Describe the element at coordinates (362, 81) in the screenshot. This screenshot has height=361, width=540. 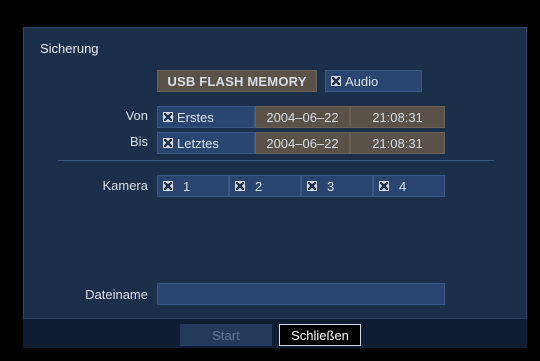
I see `audio-label: Audio` at that location.